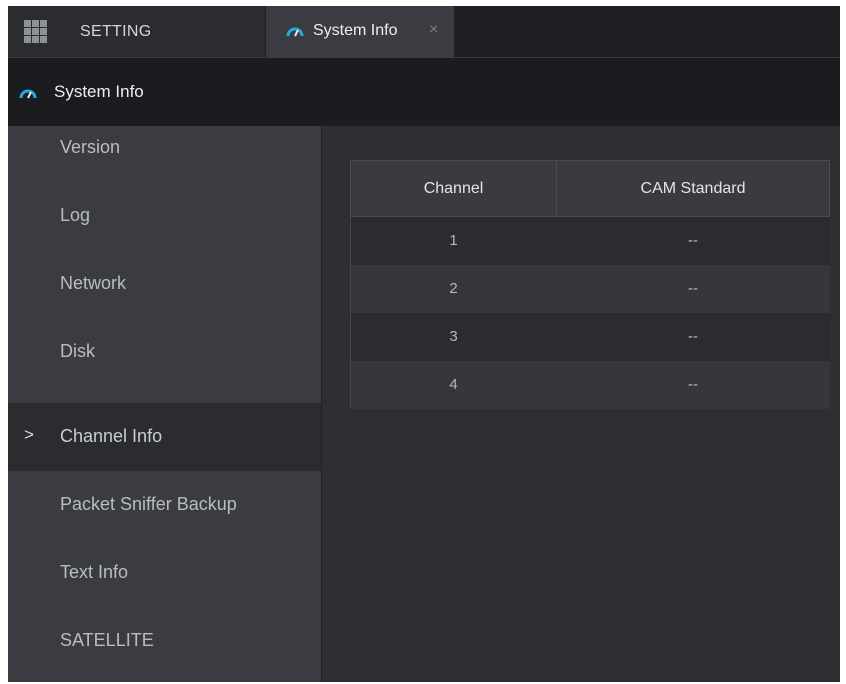 The width and height of the screenshot is (846, 684). I want to click on table-row: 3 --, so click(590, 337).